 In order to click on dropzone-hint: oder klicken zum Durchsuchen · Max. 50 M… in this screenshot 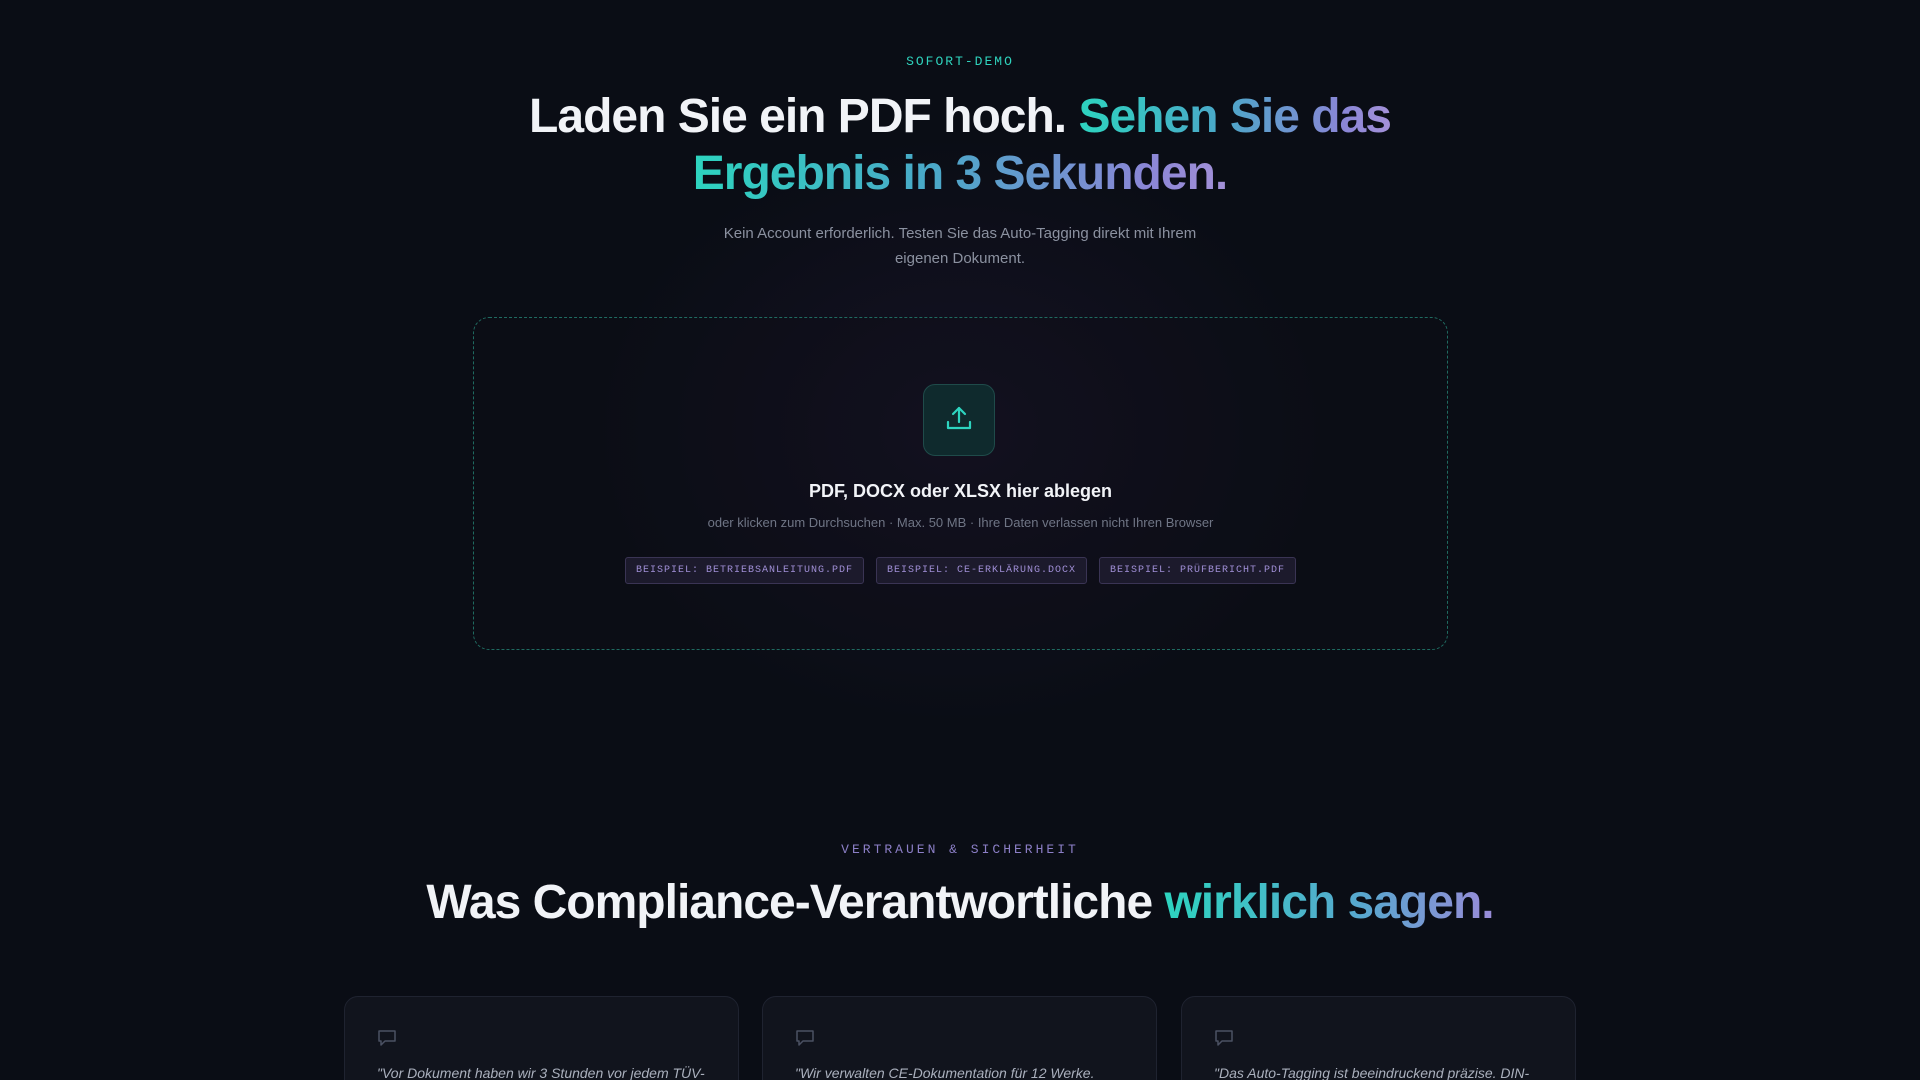, I will do `click(960, 522)`.